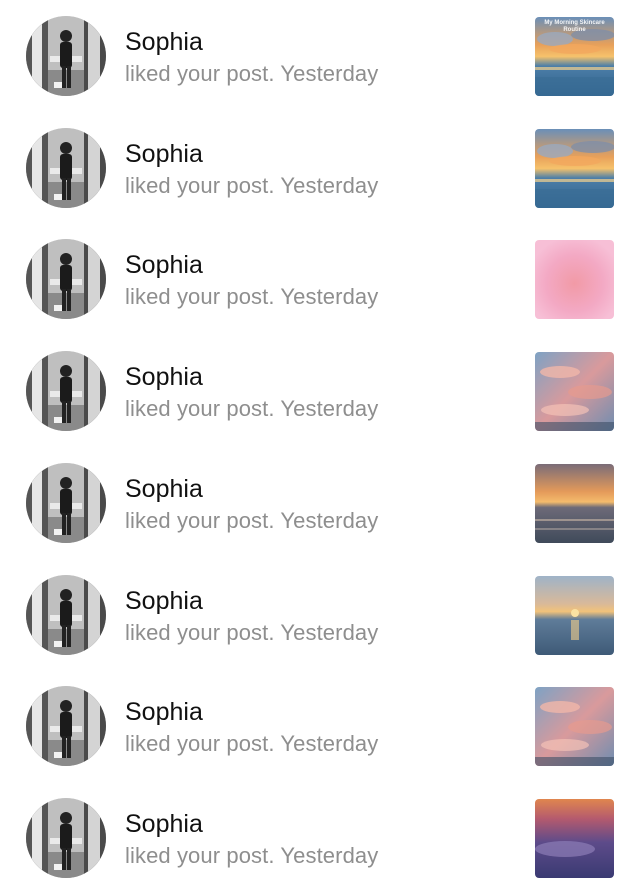 This screenshot has width=640, height=894. Describe the element at coordinates (574, 56) in the screenshot. I see `post-thumbnail: My Morning Skincare Routine` at that location.